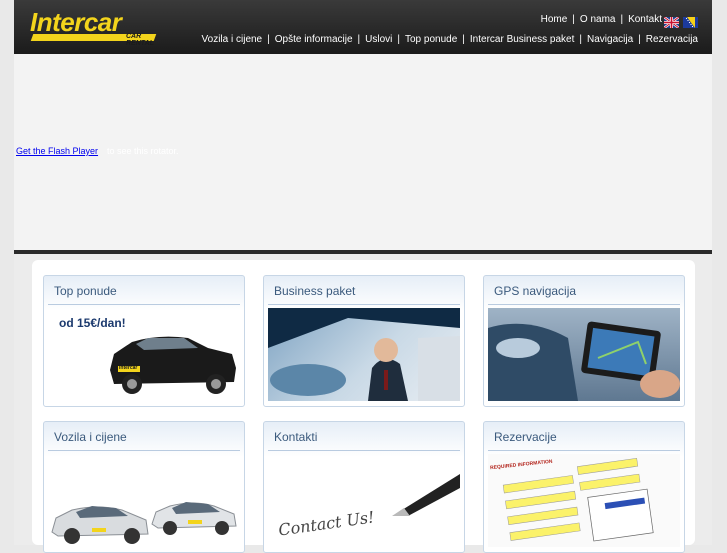 The width and height of the screenshot is (727, 553). What do you see at coordinates (598, 19) in the screenshot?
I see `nav-o-nama: O nama` at bounding box center [598, 19].